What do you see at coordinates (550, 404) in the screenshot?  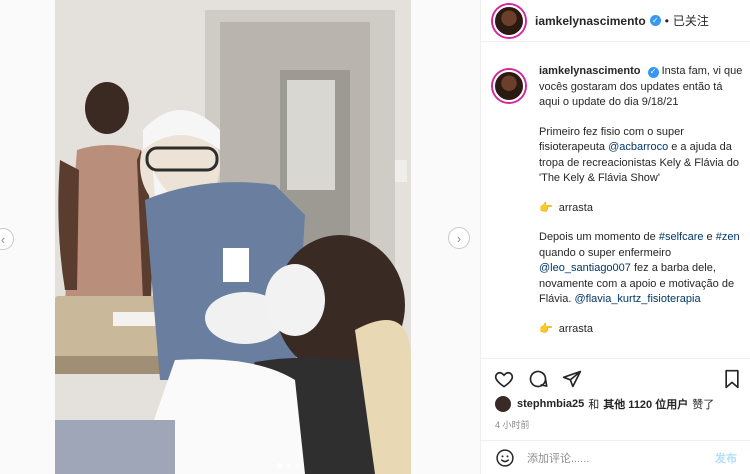 I see `liker-username: stephmbia25` at bounding box center [550, 404].